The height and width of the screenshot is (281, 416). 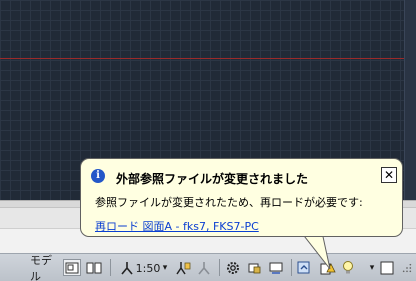 I want to click on balloon-pointer, so click(x=315, y=251).